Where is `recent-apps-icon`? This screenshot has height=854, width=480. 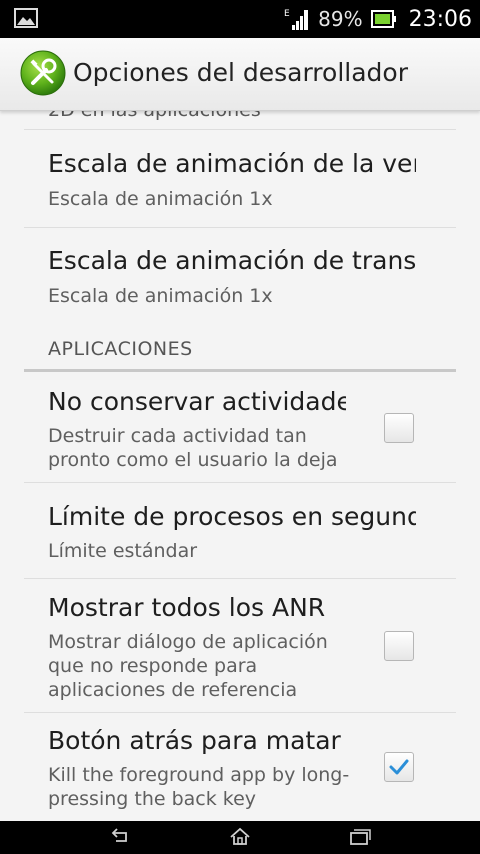
recent-apps-icon is located at coordinates (360, 837).